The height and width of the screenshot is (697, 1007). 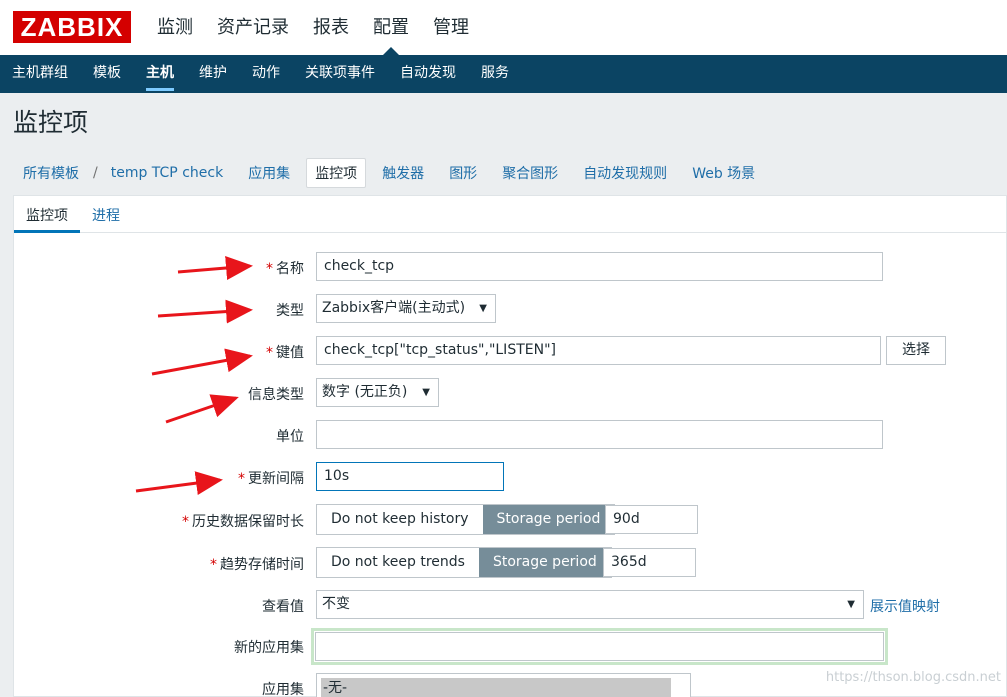 What do you see at coordinates (72, 27) in the screenshot?
I see `zabbix-logo: ZABBIX` at bounding box center [72, 27].